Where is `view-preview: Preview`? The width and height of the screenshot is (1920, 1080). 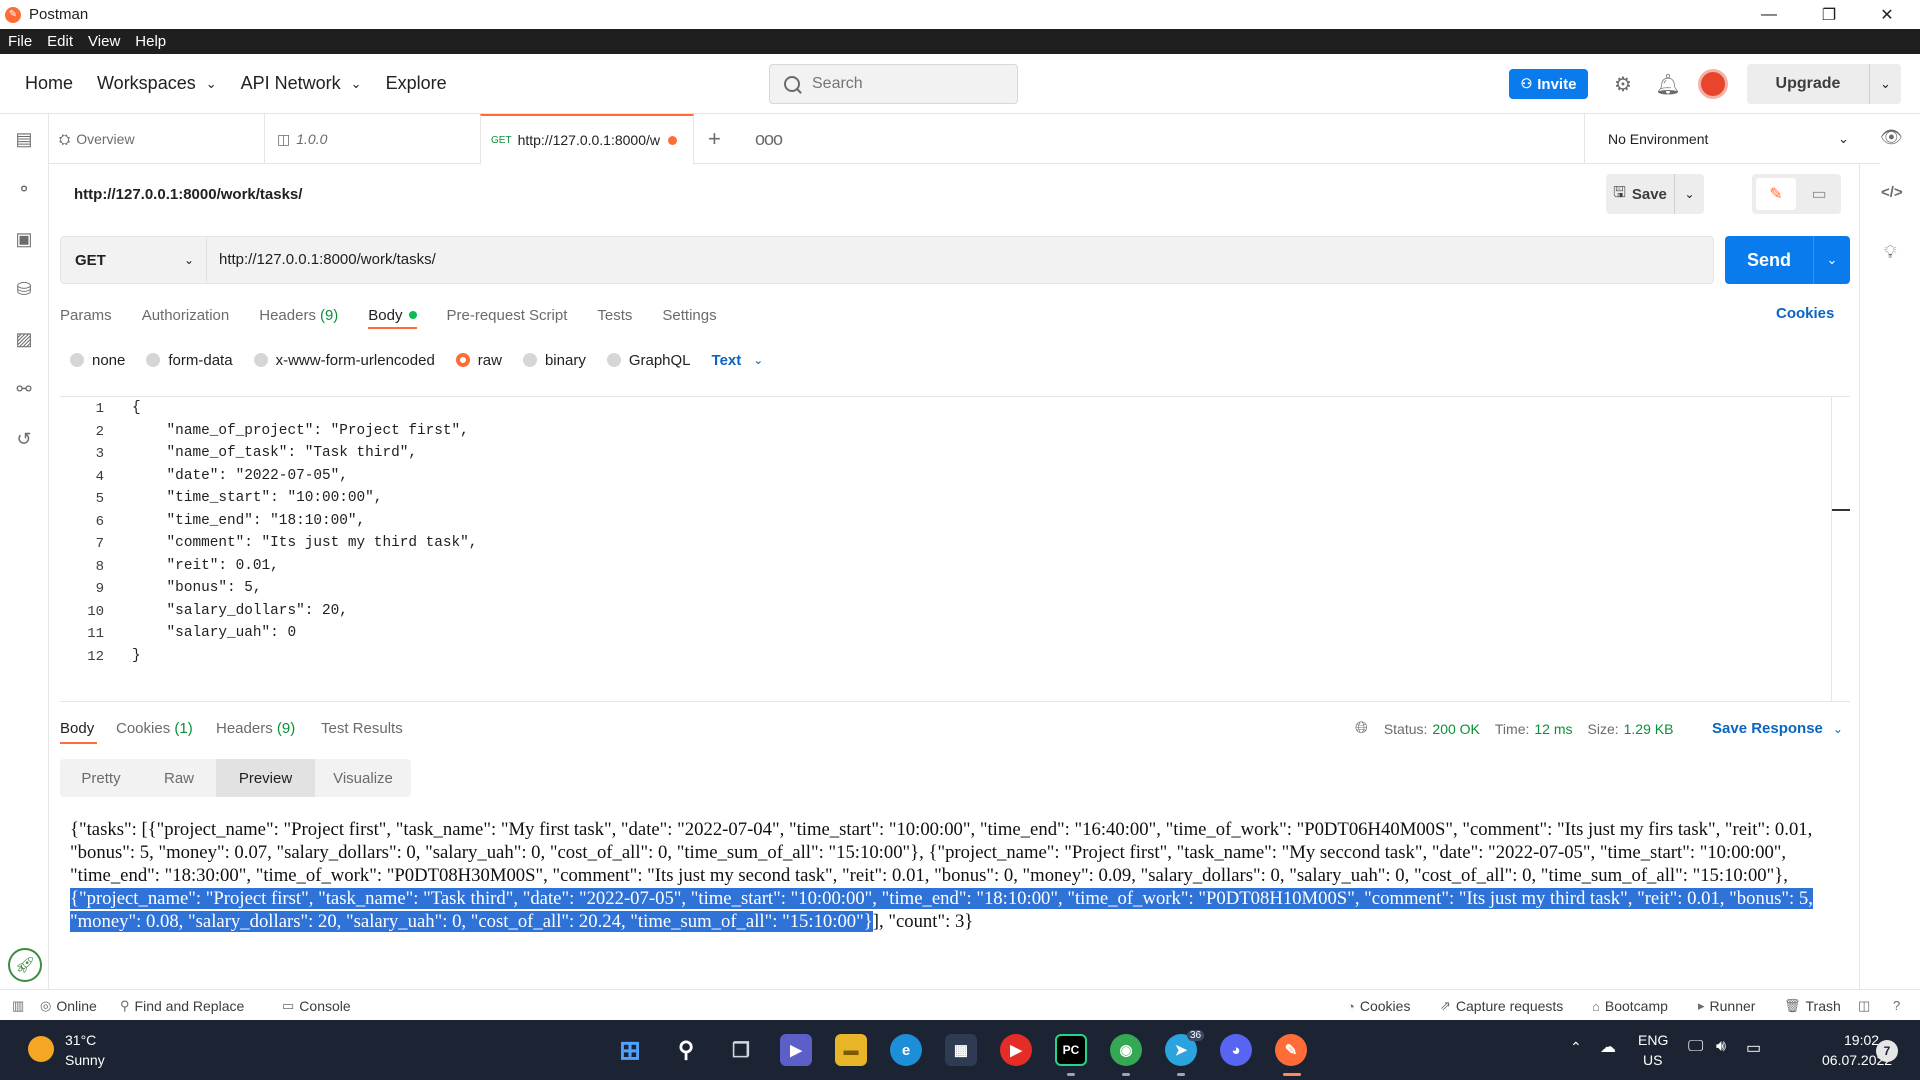 view-preview: Preview is located at coordinates (265, 778).